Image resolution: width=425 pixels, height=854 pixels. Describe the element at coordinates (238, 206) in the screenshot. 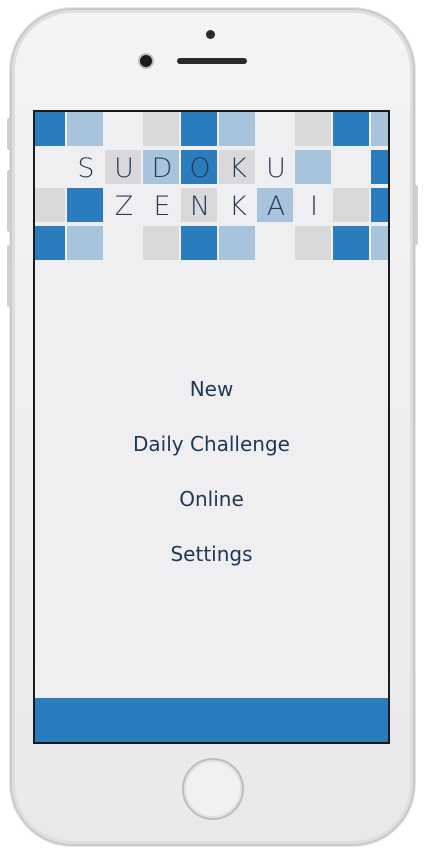

I see `zenkai-letter: K` at that location.